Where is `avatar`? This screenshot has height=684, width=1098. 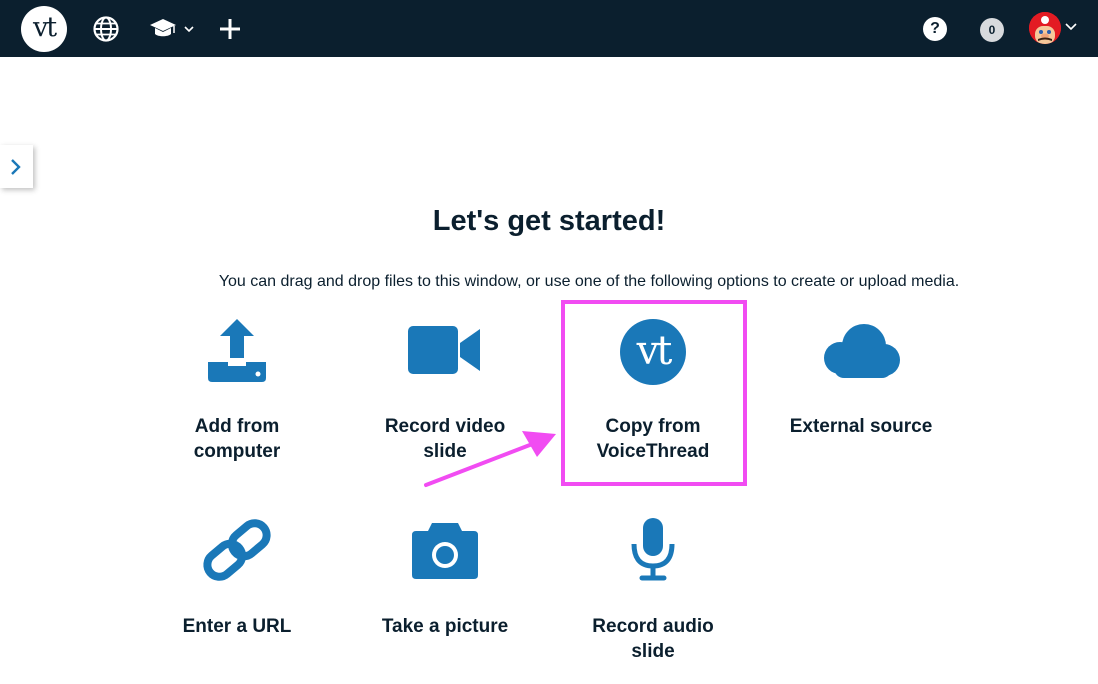
avatar is located at coordinates (1045, 28).